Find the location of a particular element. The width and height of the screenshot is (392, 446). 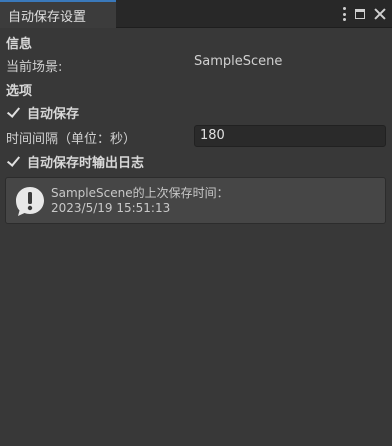

info-section-header: 信息 is located at coordinates (19, 44).